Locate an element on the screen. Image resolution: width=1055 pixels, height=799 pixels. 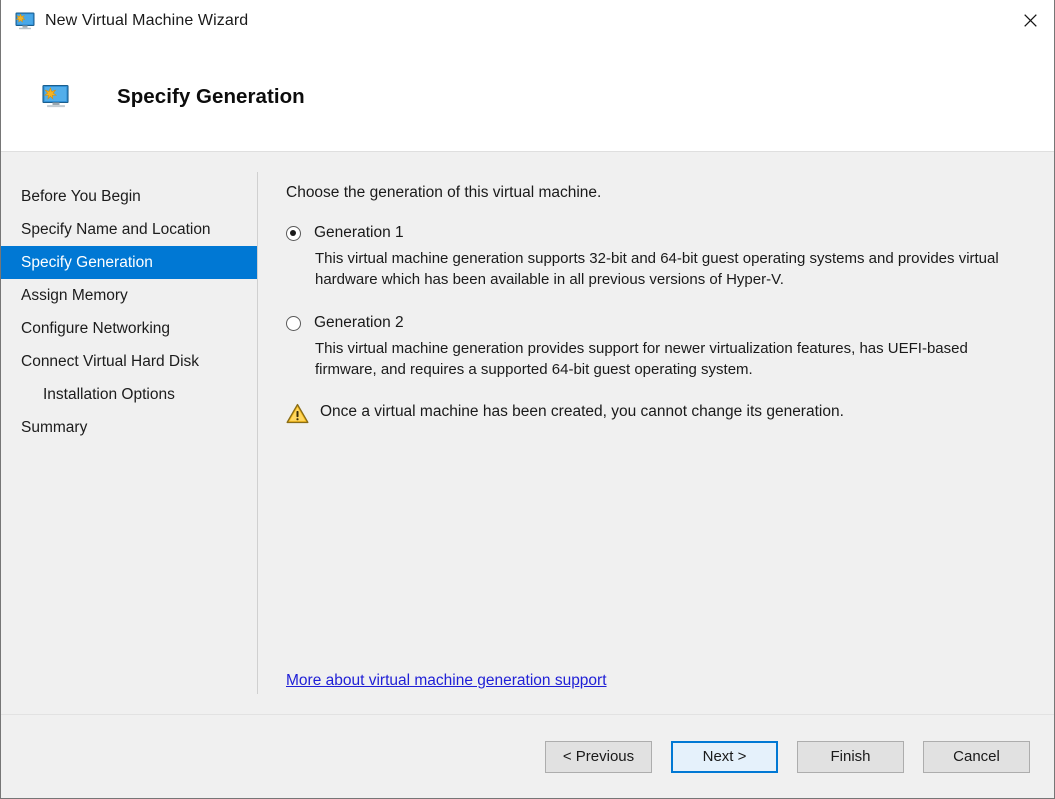
sidebar-item-summary: Summary is located at coordinates (129, 427).